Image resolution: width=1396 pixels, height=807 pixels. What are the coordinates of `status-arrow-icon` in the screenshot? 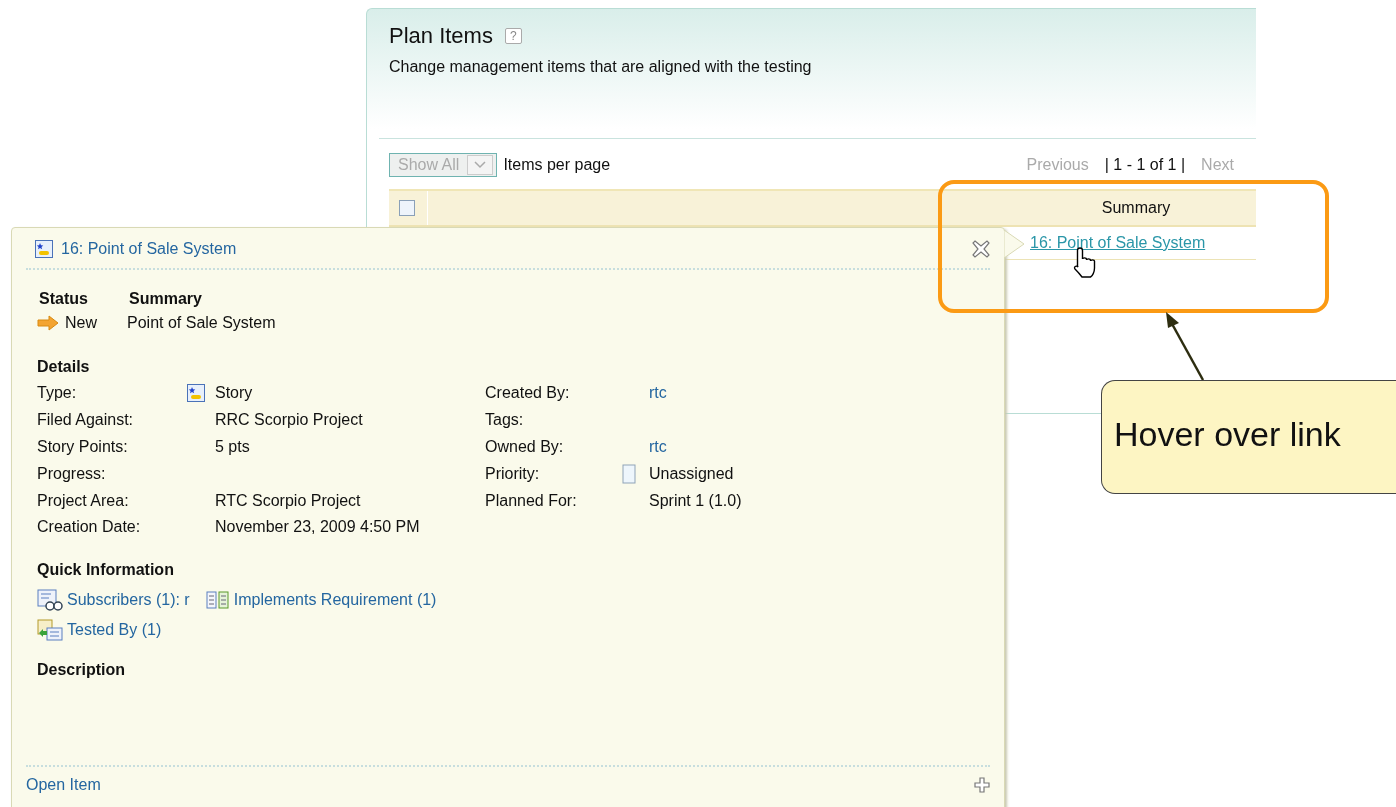 It's located at (48, 323).